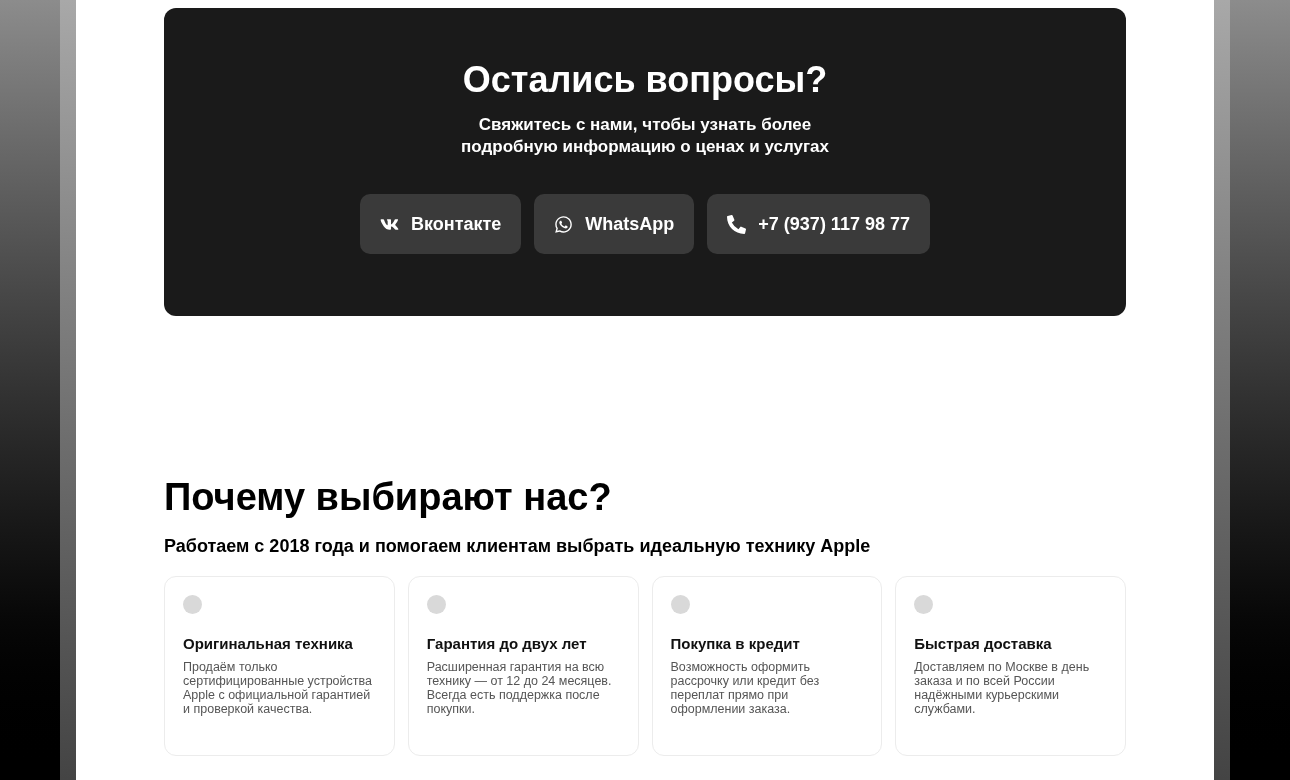  I want to click on feature-text: Возможность оформить рассрочку или кредит без переплат прямо при оформлении заказа., so click(745, 688).